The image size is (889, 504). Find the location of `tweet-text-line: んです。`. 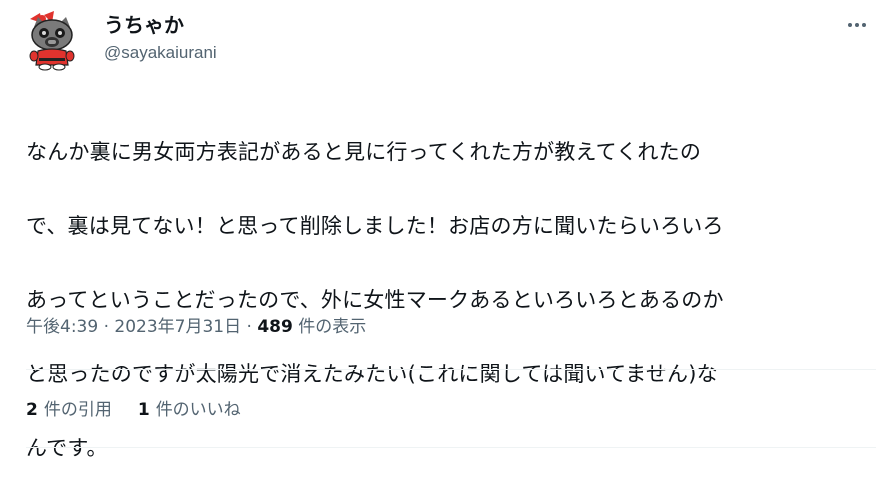

tweet-text-line: んです。 is located at coordinates (67, 448).